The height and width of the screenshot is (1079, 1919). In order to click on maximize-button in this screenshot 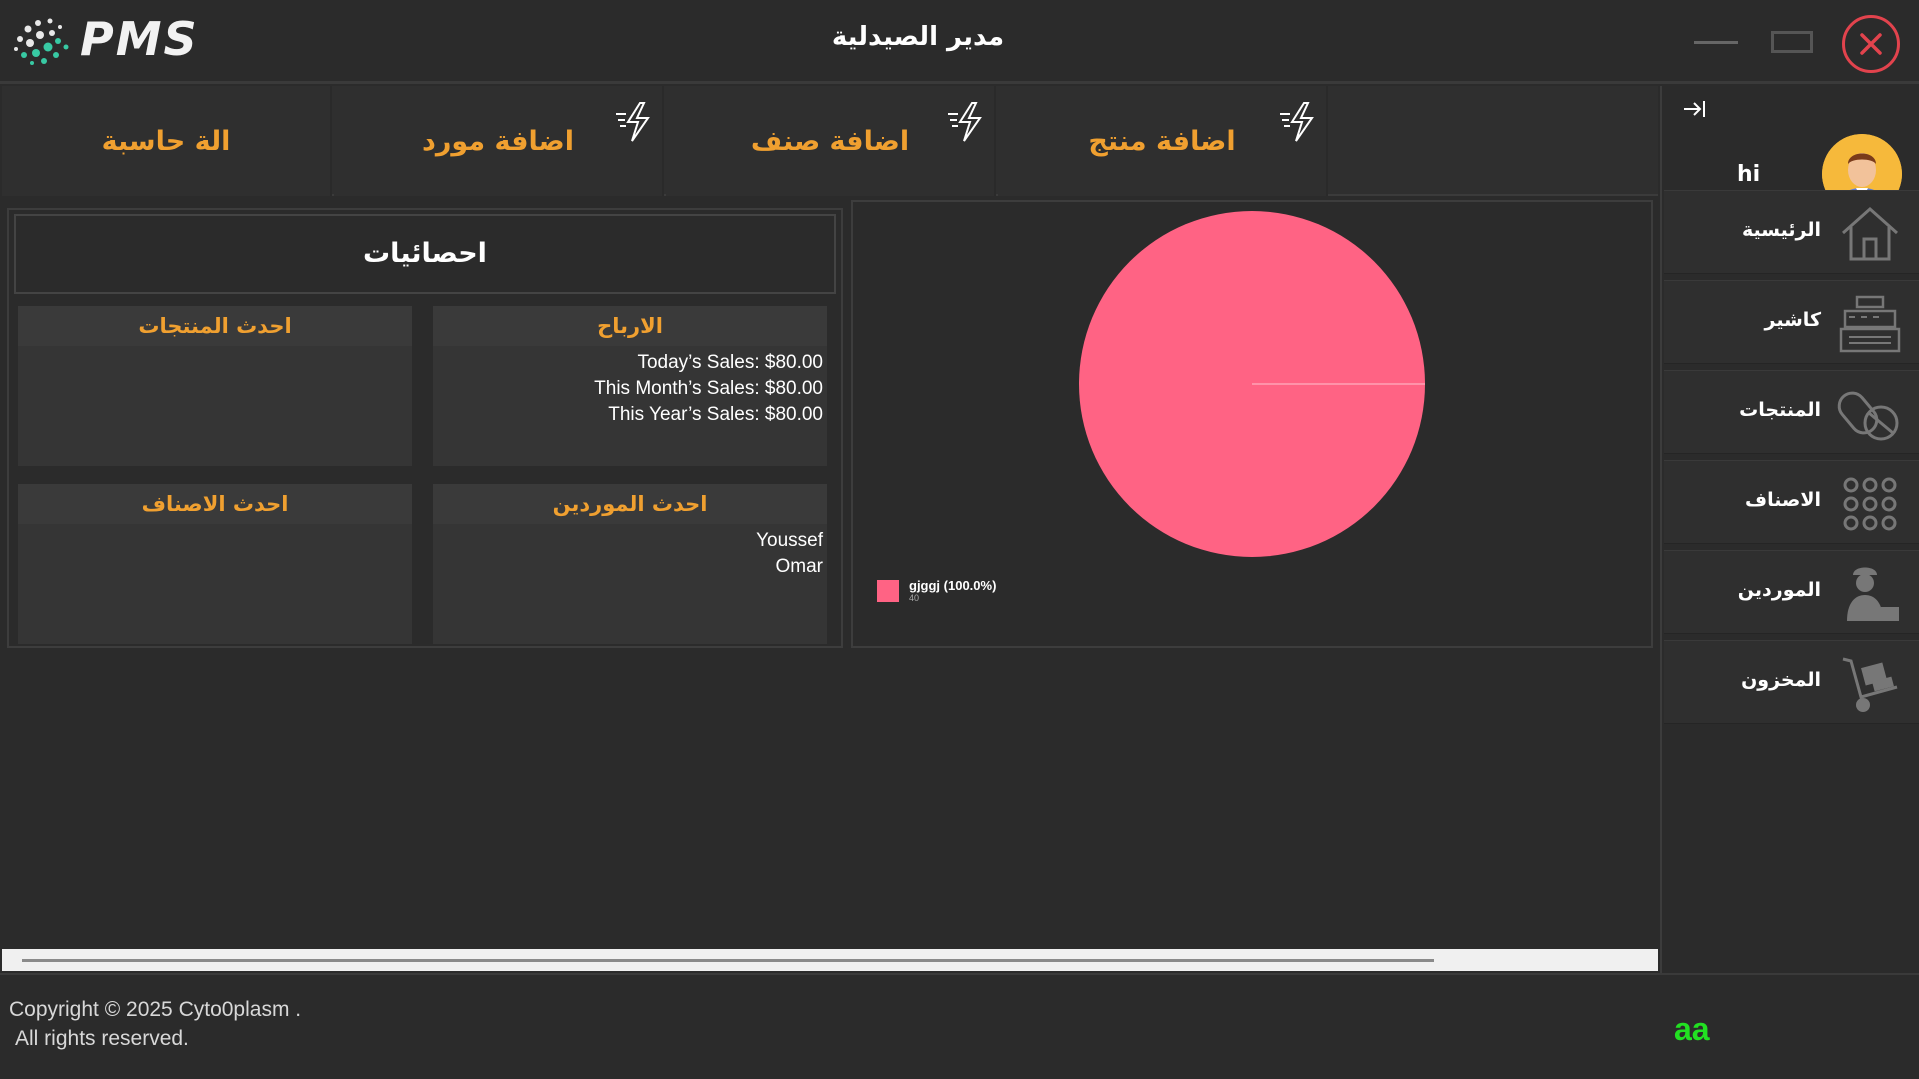, I will do `click(1792, 42)`.